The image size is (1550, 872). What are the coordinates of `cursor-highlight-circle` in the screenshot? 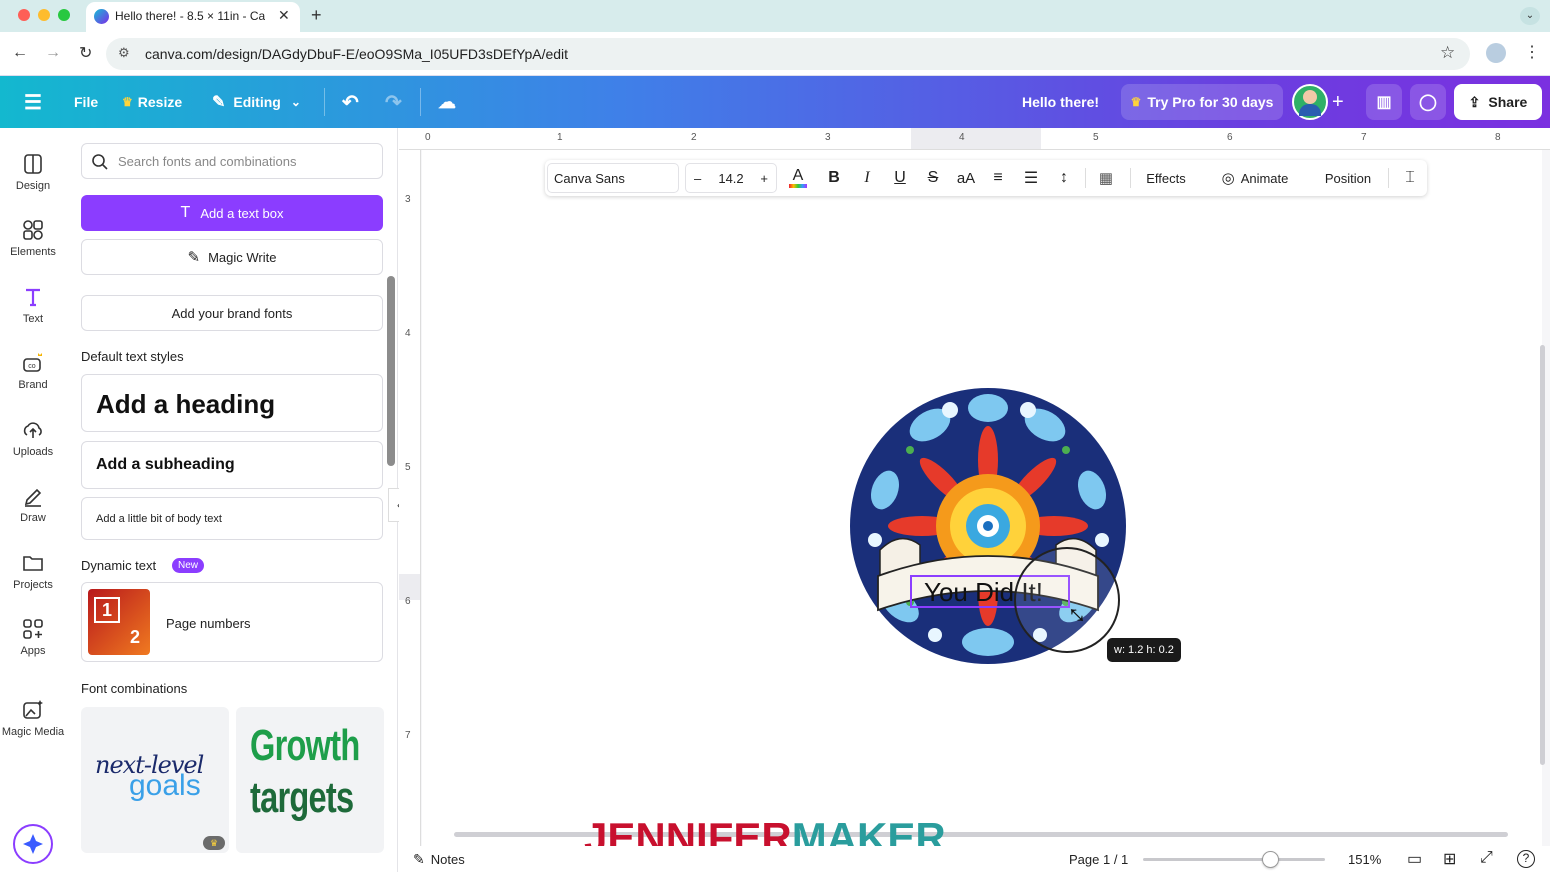 It's located at (1067, 600).